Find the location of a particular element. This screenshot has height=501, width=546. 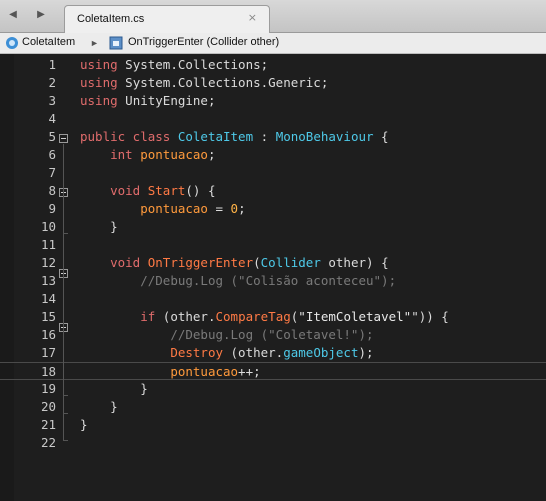

line-number: 14 is located at coordinates (48, 298).